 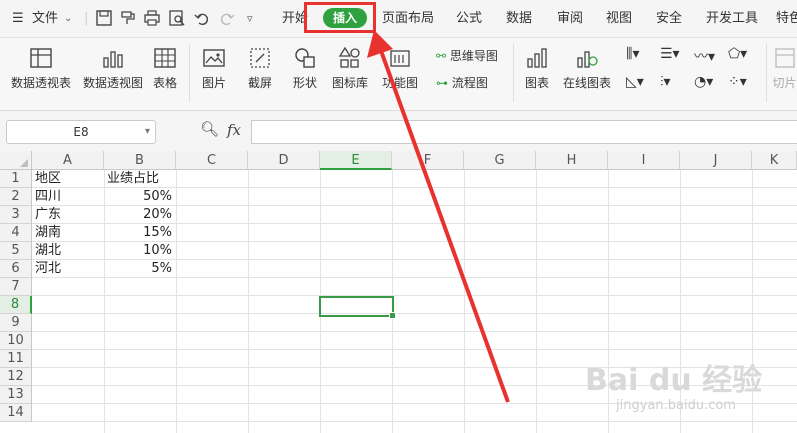 What do you see at coordinates (676, 405) in the screenshot?
I see `watermark-url: jingyan.baidu.com` at bounding box center [676, 405].